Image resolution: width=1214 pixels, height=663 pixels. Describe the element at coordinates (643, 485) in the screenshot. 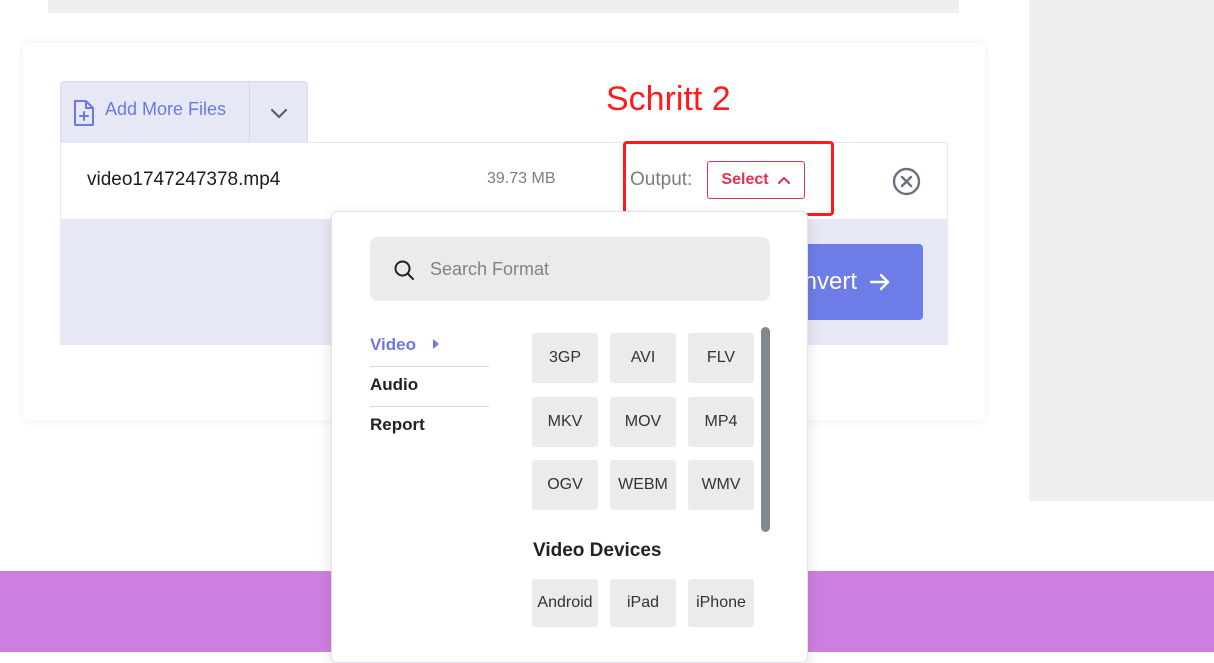

I see `format-webm: WEBM` at that location.